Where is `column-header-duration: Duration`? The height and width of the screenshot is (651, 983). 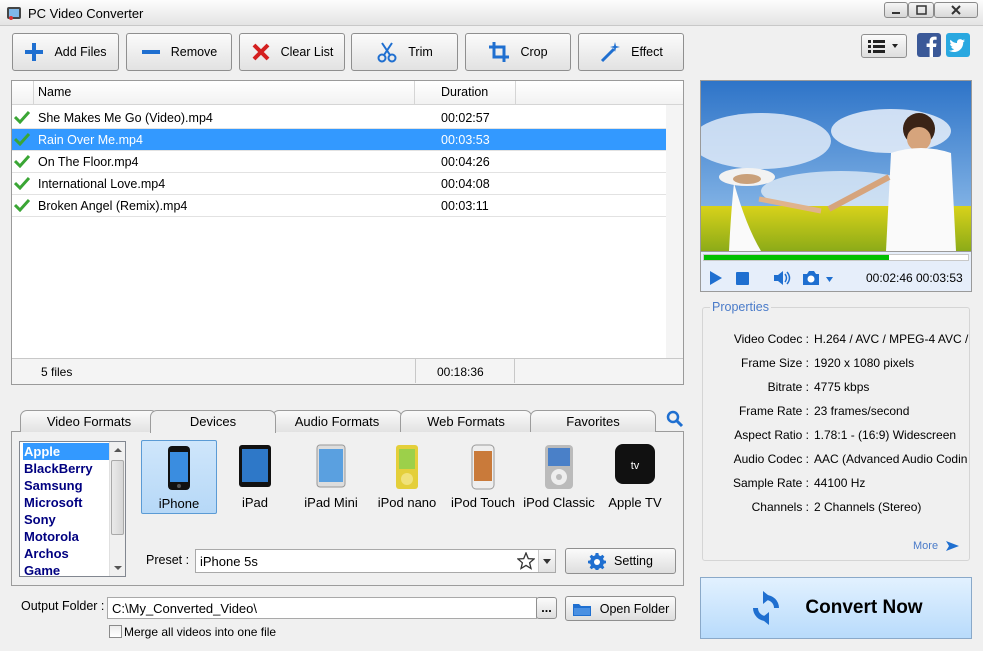
column-header-duration: Duration is located at coordinates (464, 92).